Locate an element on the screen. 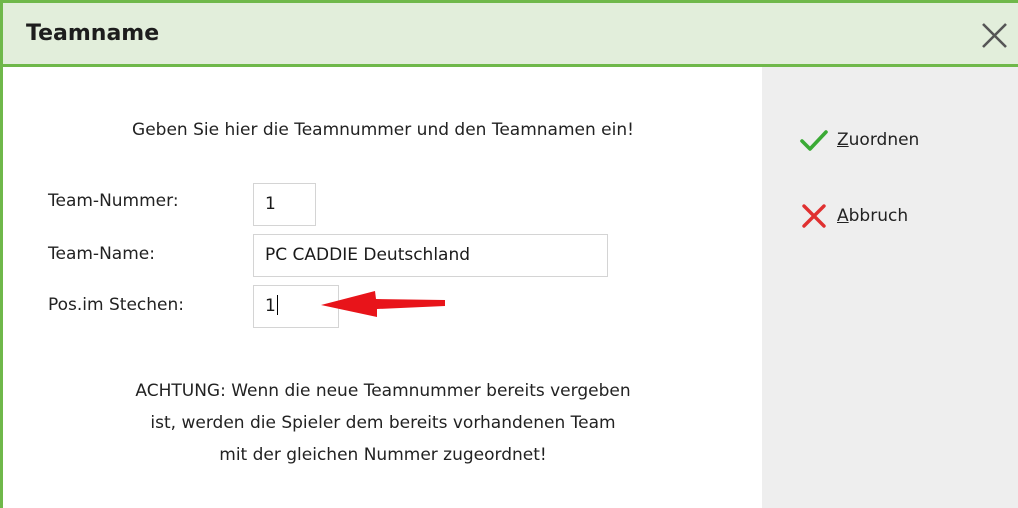  close-button is located at coordinates (995, 36).